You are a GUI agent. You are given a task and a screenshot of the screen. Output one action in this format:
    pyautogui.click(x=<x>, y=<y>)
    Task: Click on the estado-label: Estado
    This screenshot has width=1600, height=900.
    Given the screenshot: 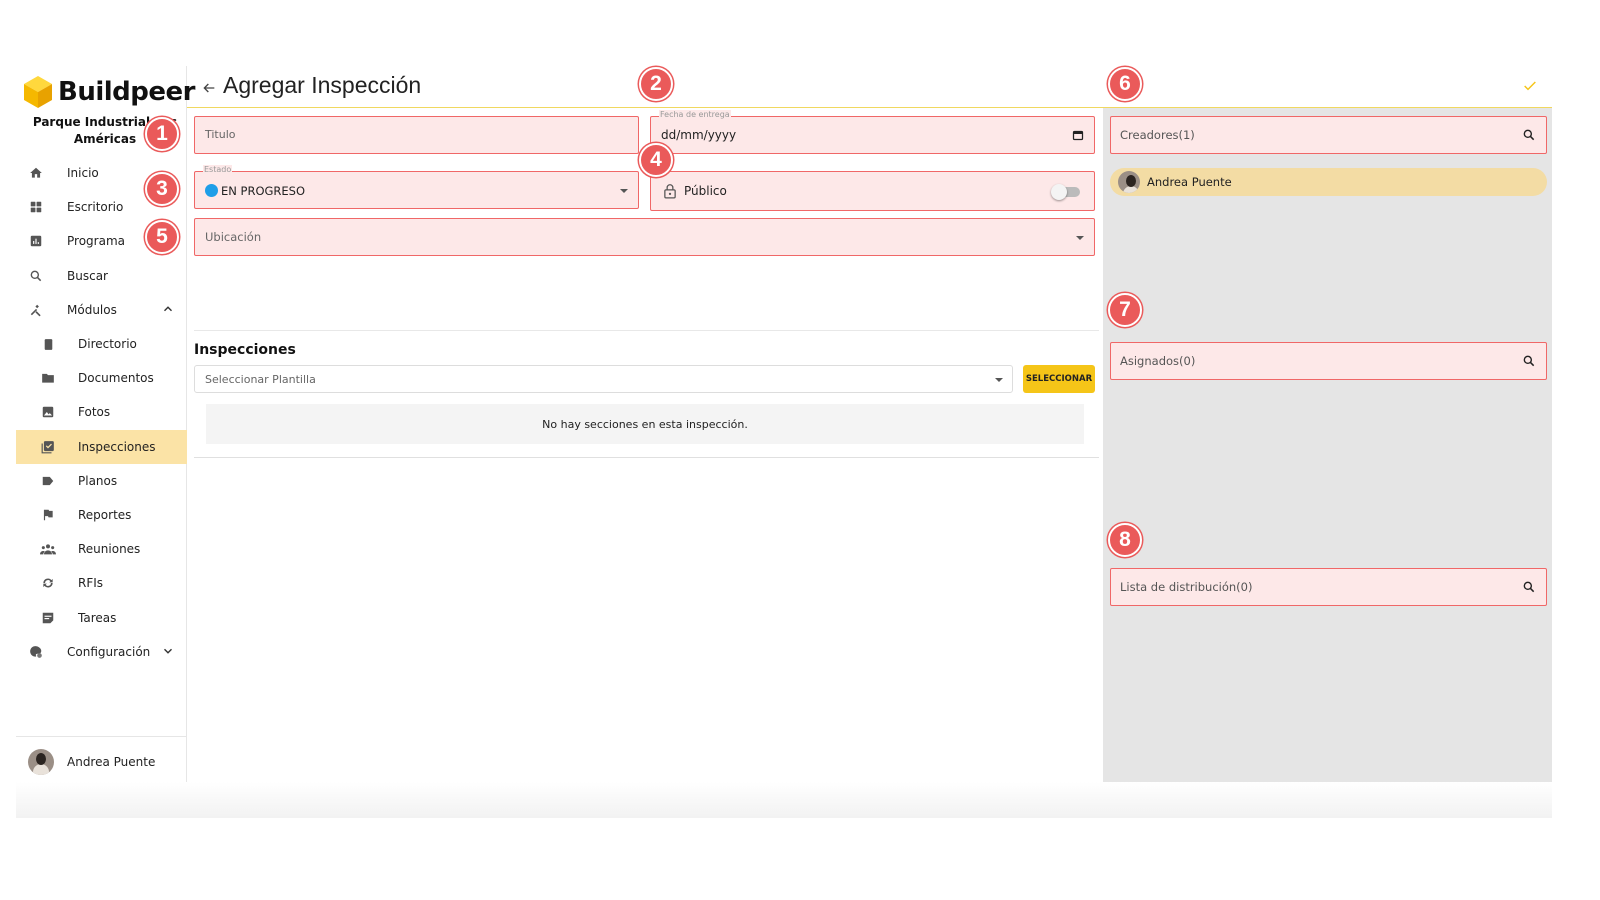 What is the action you would take?
    pyautogui.click(x=218, y=169)
    